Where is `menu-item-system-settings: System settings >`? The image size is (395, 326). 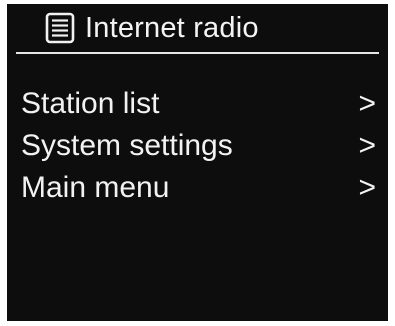 menu-item-system-settings: System settings > is located at coordinates (197, 147).